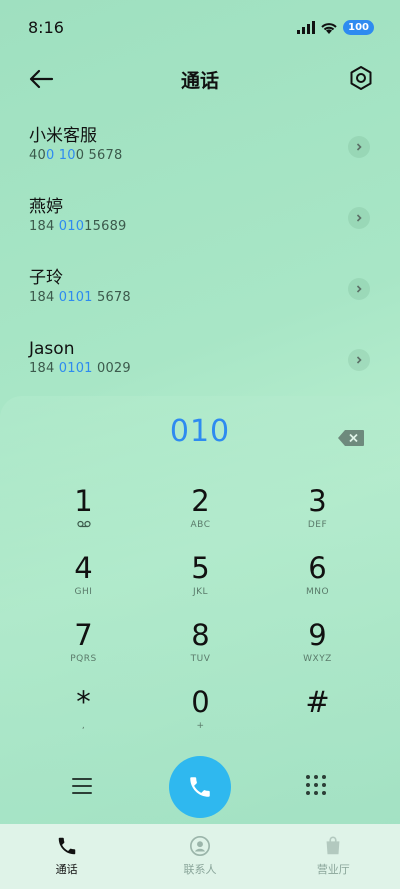  Describe the element at coordinates (317, 592) in the screenshot. I see `key-letters: MNO` at that location.